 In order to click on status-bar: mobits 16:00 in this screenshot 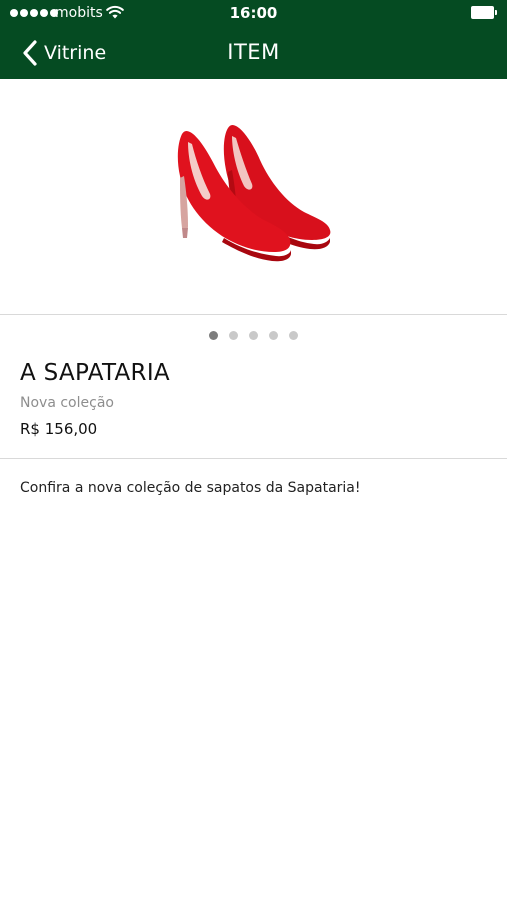, I will do `click(253, 13)`.